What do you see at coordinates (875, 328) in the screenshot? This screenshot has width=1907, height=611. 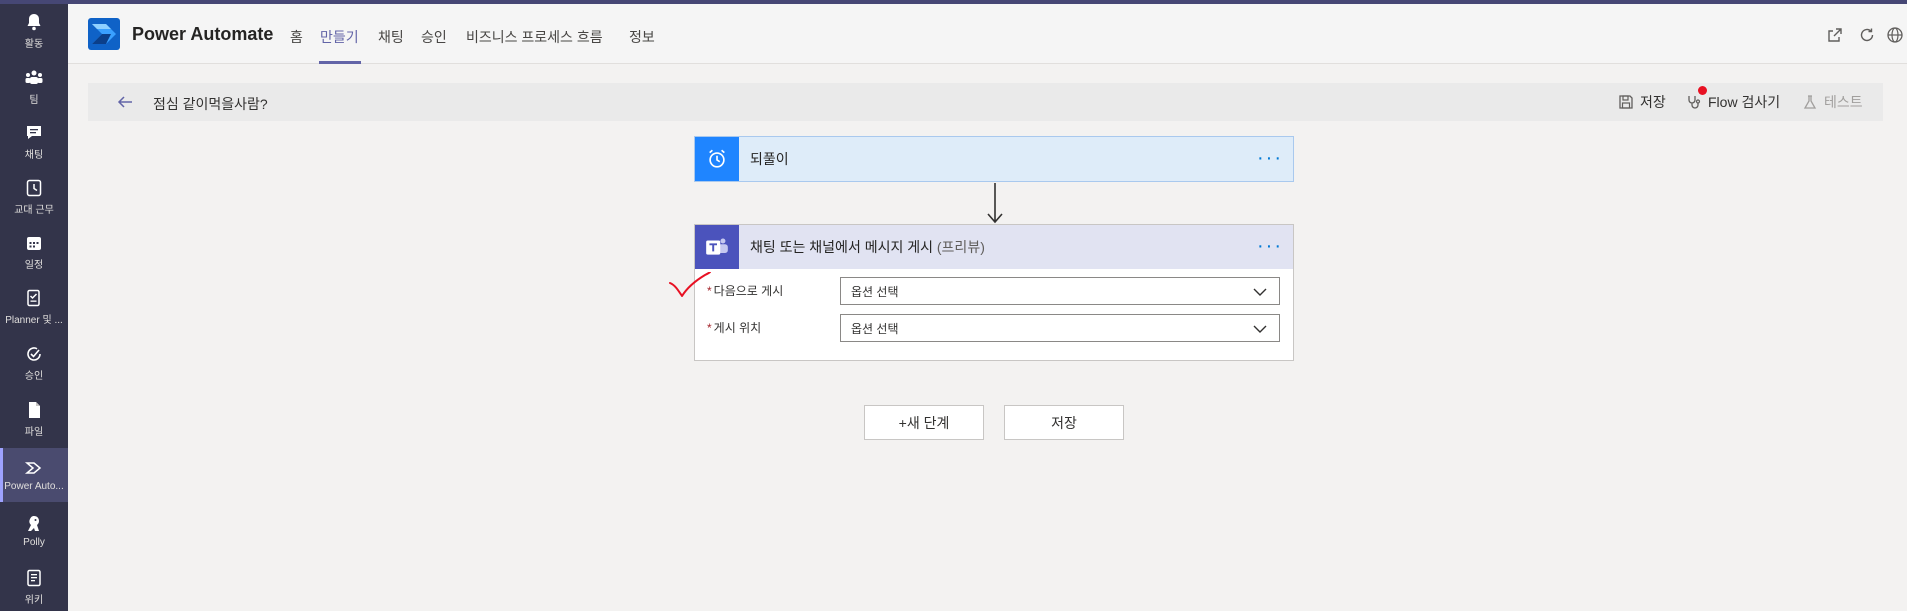 I see `post-in-value: 옵션 선택` at bounding box center [875, 328].